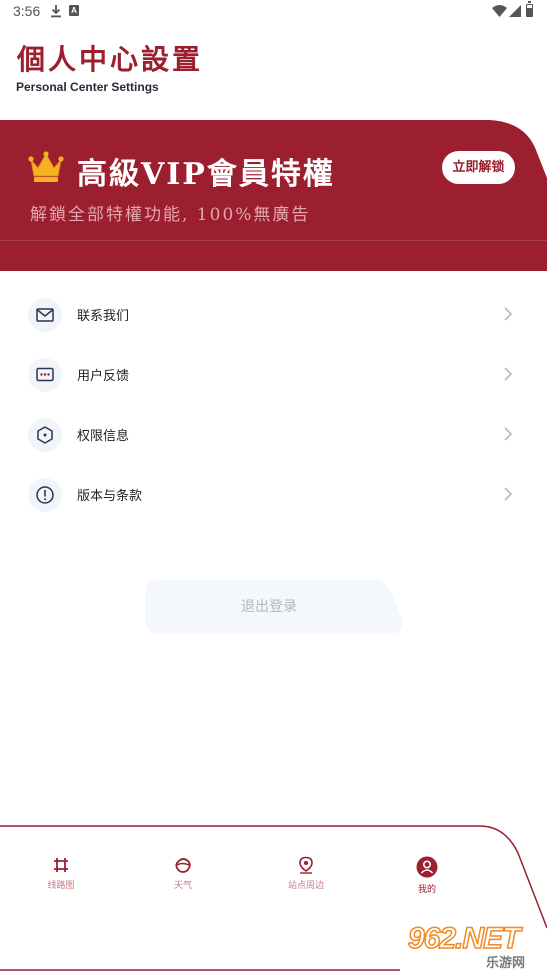 This screenshot has height=974, width=547. What do you see at coordinates (273, 240) in the screenshot?
I see `vip-divider` at bounding box center [273, 240].